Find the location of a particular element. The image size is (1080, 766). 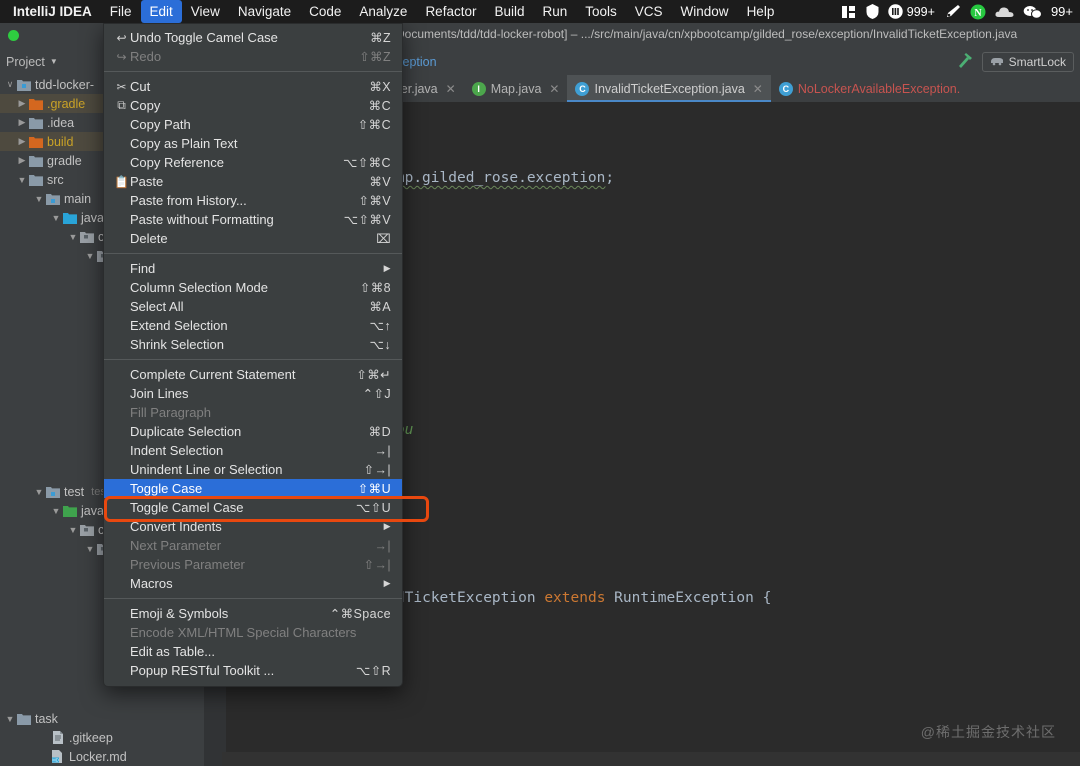

menubar-app-name: IntelliJ IDEA is located at coordinates (52, 11).